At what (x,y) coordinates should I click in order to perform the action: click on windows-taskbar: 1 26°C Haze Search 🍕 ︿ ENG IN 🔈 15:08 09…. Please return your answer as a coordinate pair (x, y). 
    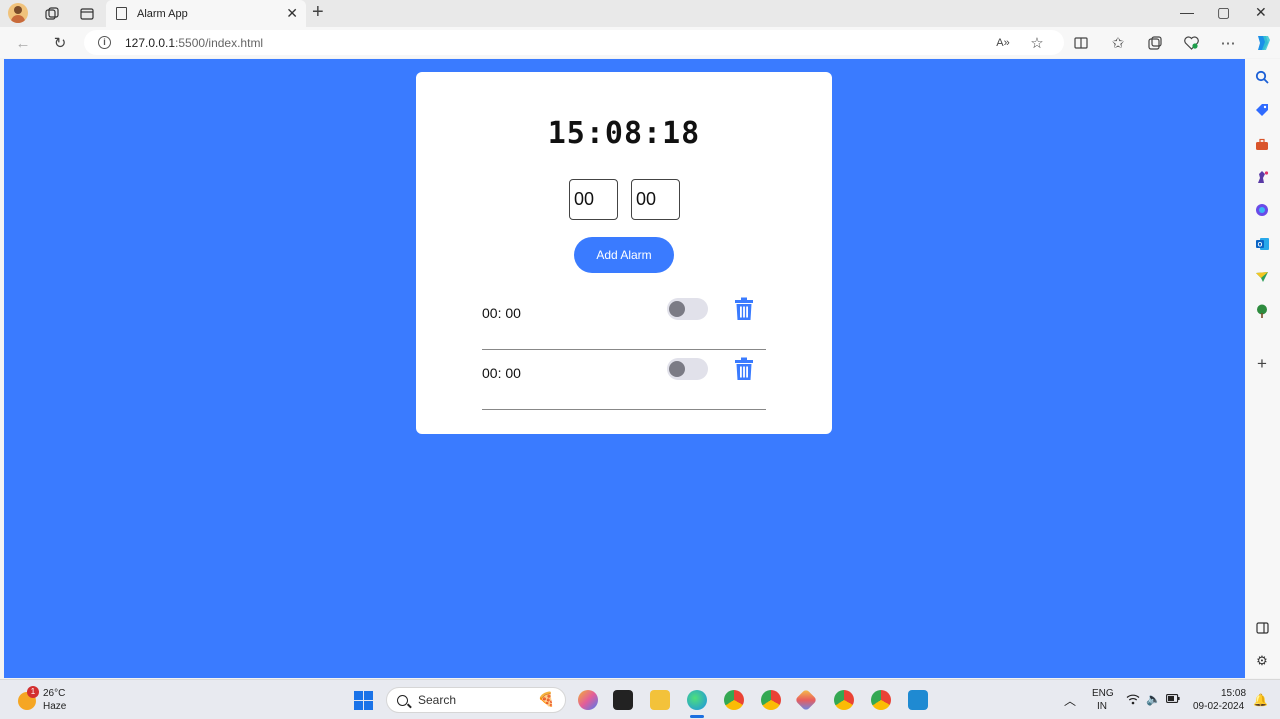
    Looking at the image, I should click on (640, 699).